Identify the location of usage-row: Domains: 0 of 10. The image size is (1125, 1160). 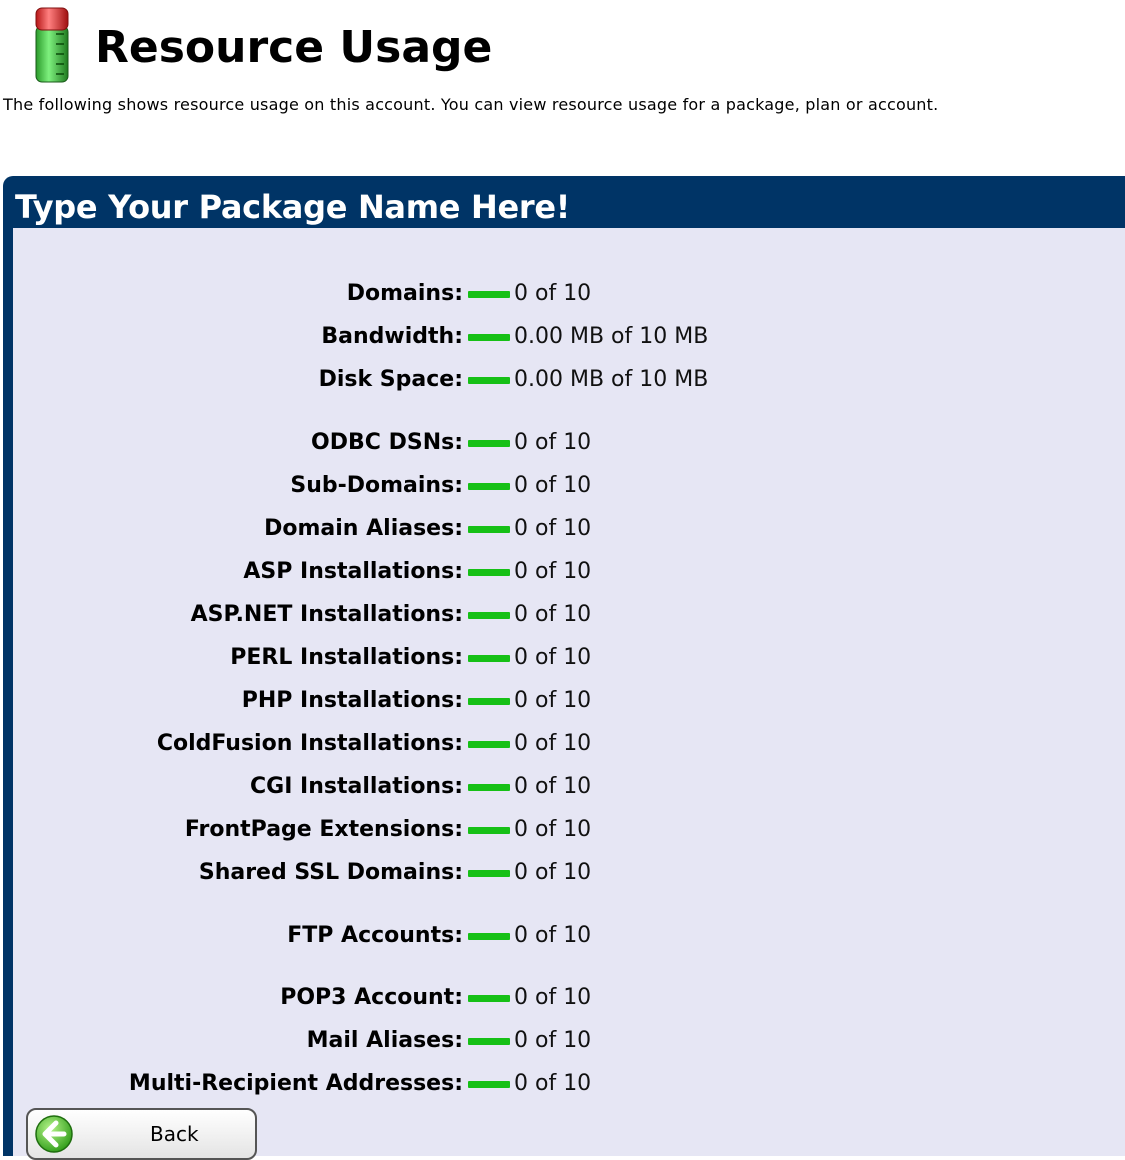
(569, 294).